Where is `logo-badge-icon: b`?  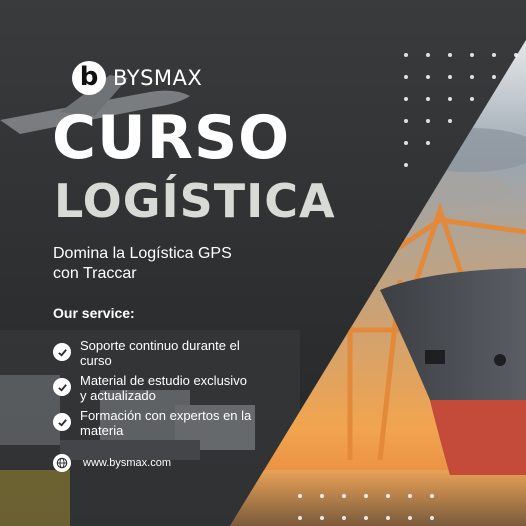
logo-badge-icon: b is located at coordinates (89, 78).